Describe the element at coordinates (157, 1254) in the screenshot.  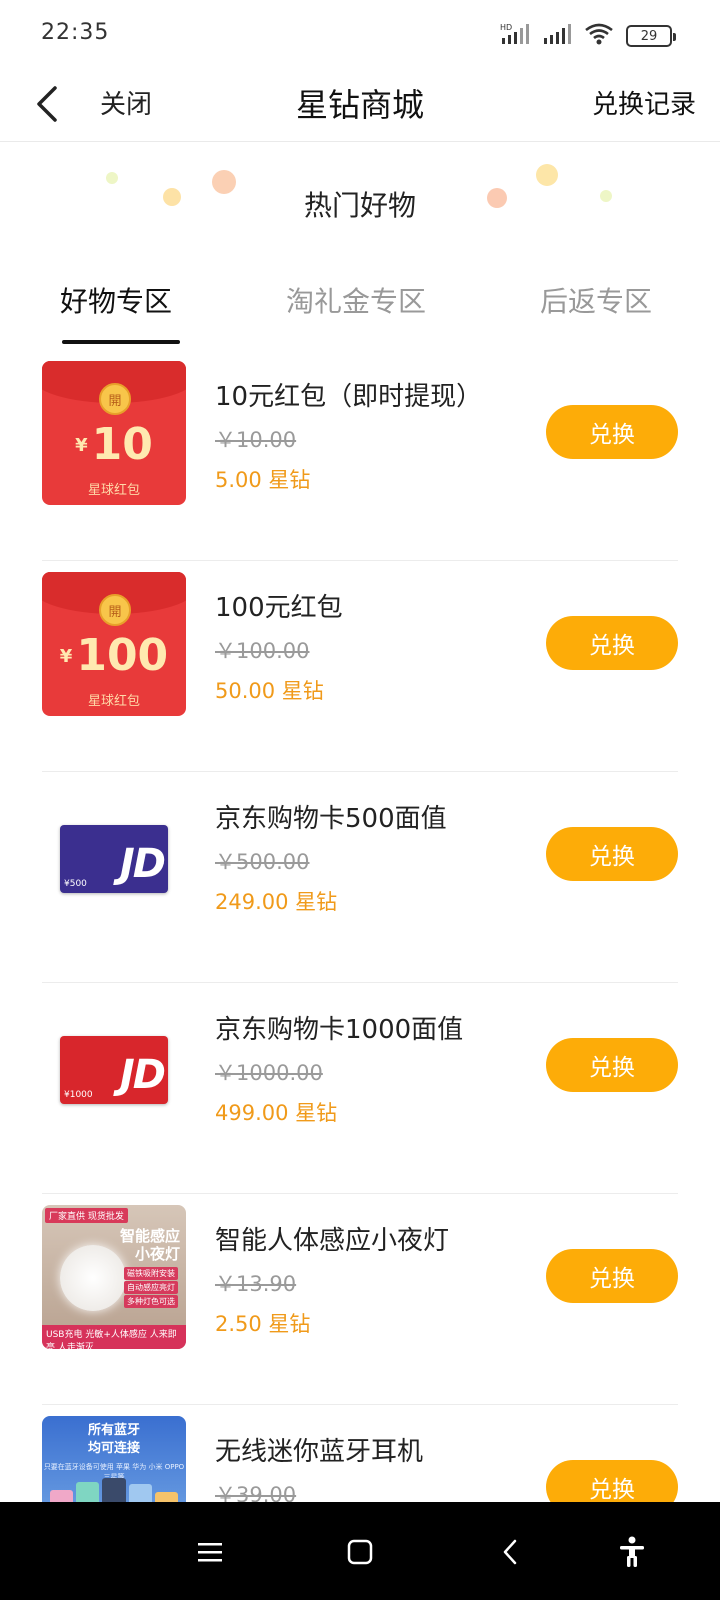
I see `thumb-headline: 小夜灯` at that location.